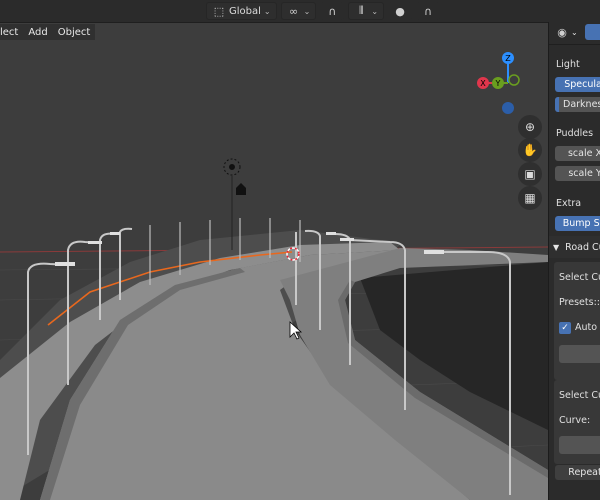 This screenshot has height=500, width=600. I want to click on transform-orientation-icon: ⬚, so click(219, 11).